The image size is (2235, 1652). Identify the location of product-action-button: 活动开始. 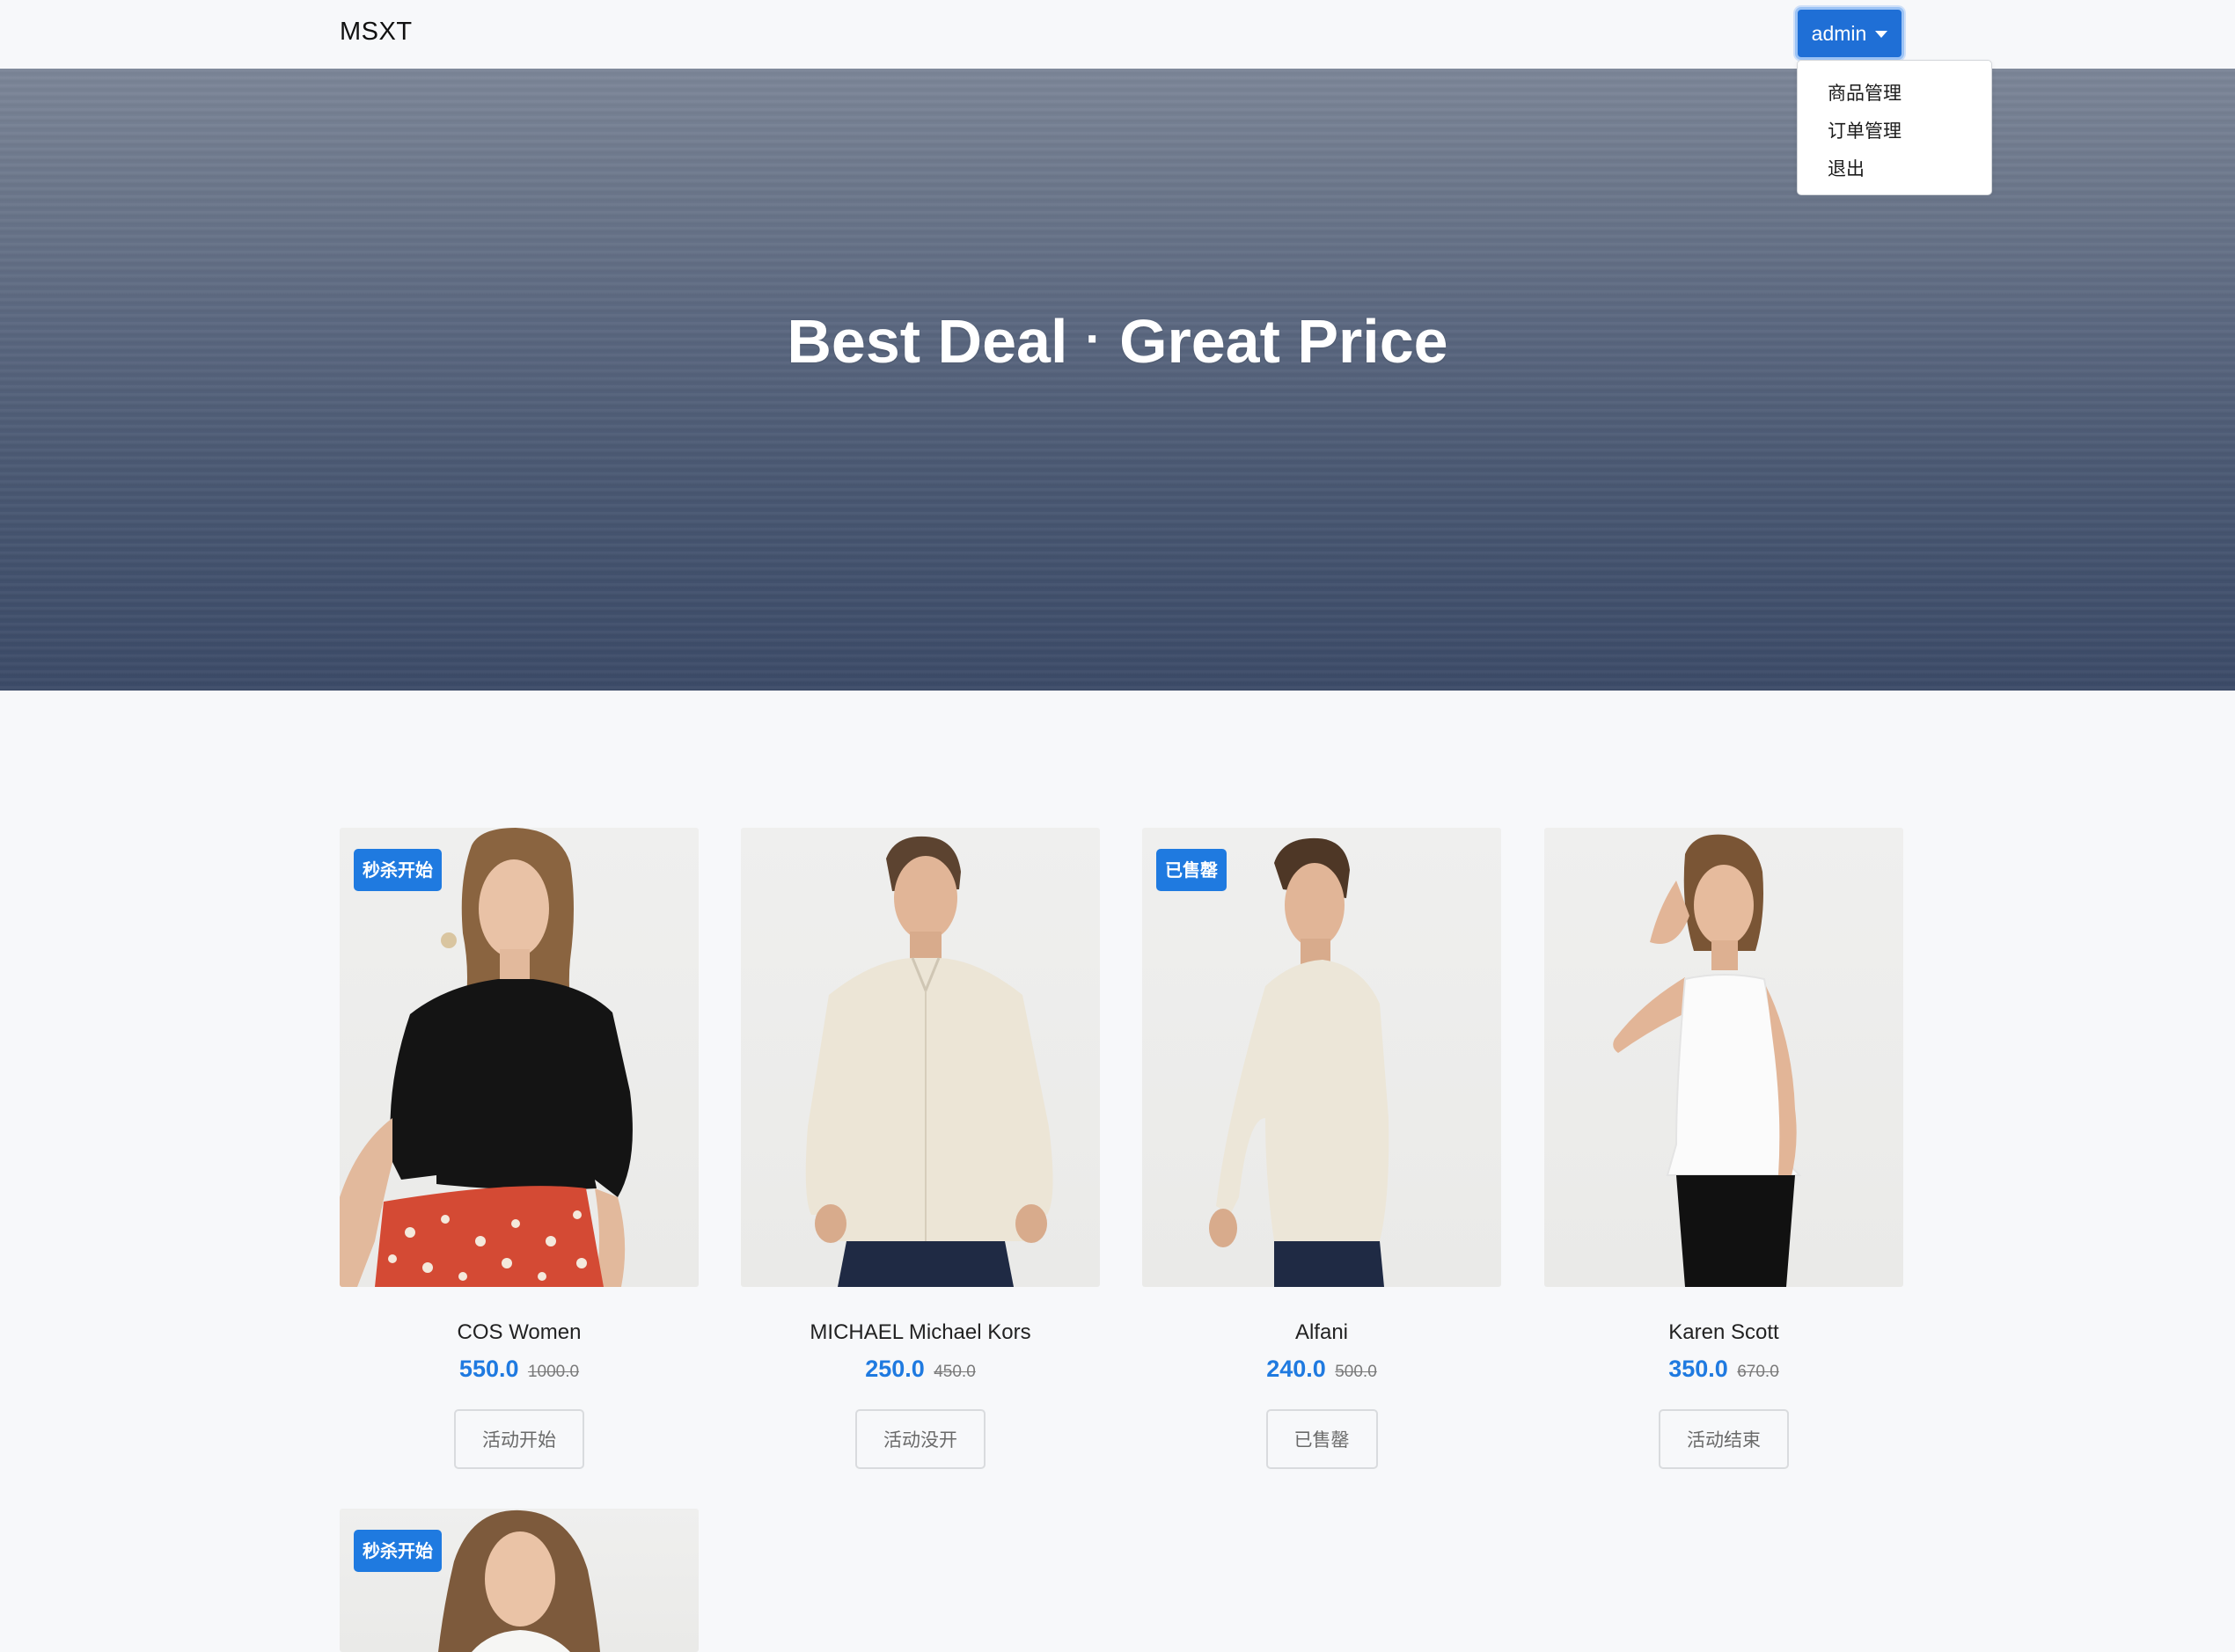
(519, 1439).